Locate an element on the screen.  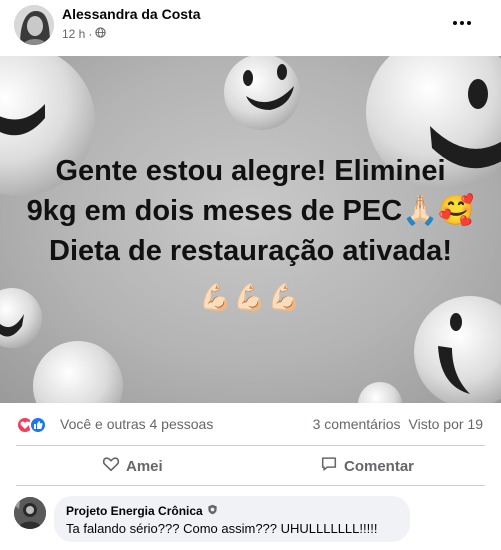
reaction-icons is located at coordinates (31, 425).